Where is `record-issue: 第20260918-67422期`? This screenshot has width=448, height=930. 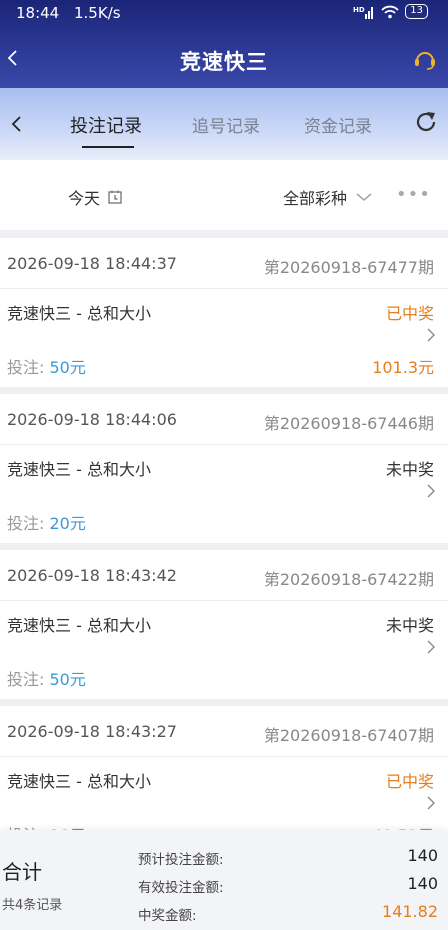
record-issue: 第20260918-67422期 is located at coordinates (348, 579).